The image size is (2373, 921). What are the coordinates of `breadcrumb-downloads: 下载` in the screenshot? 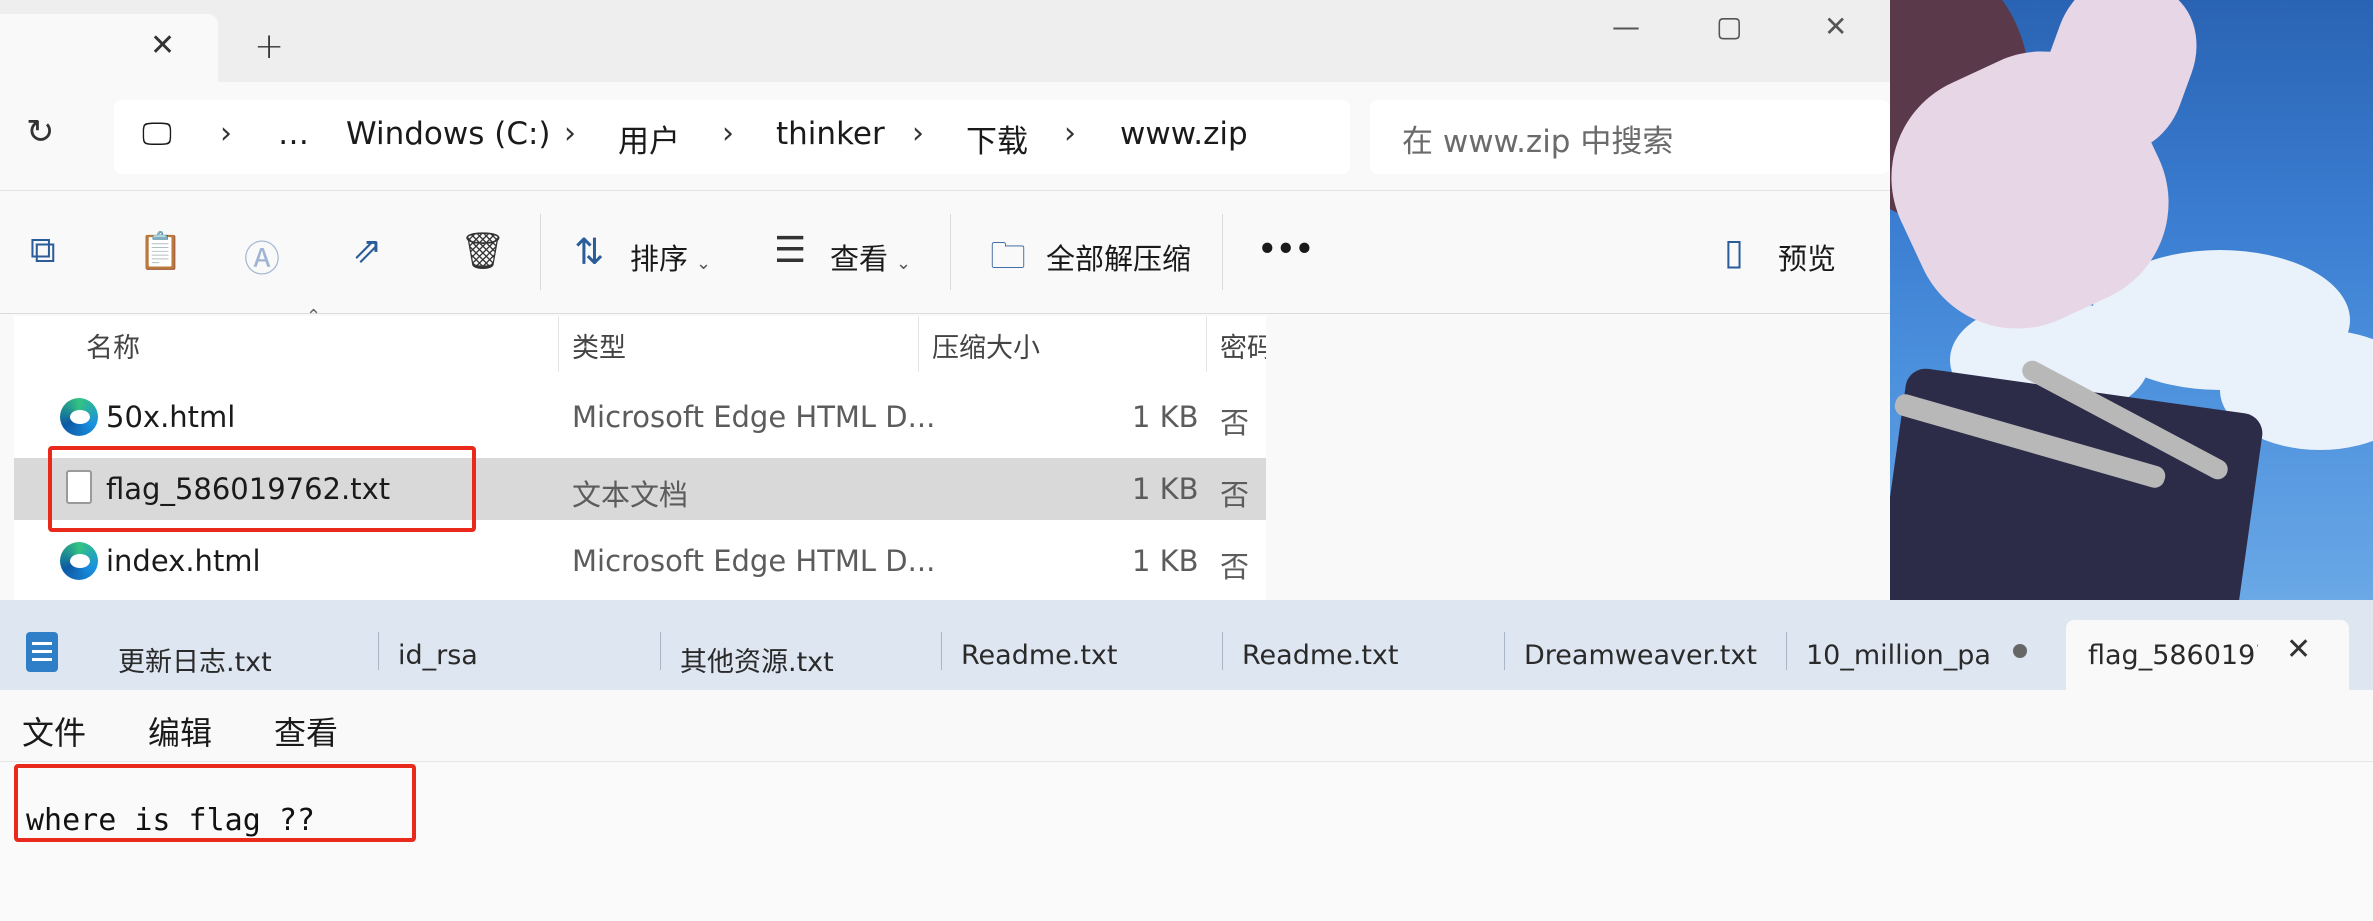 It's located at (997, 138).